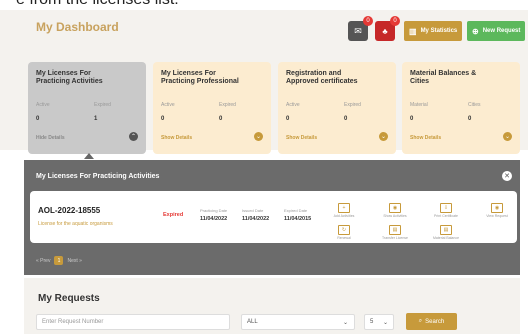 This screenshot has width=528, height=334. Describe the element at coordinates (67, 119) in the screenshot. I see `card-values: 01` at that location.